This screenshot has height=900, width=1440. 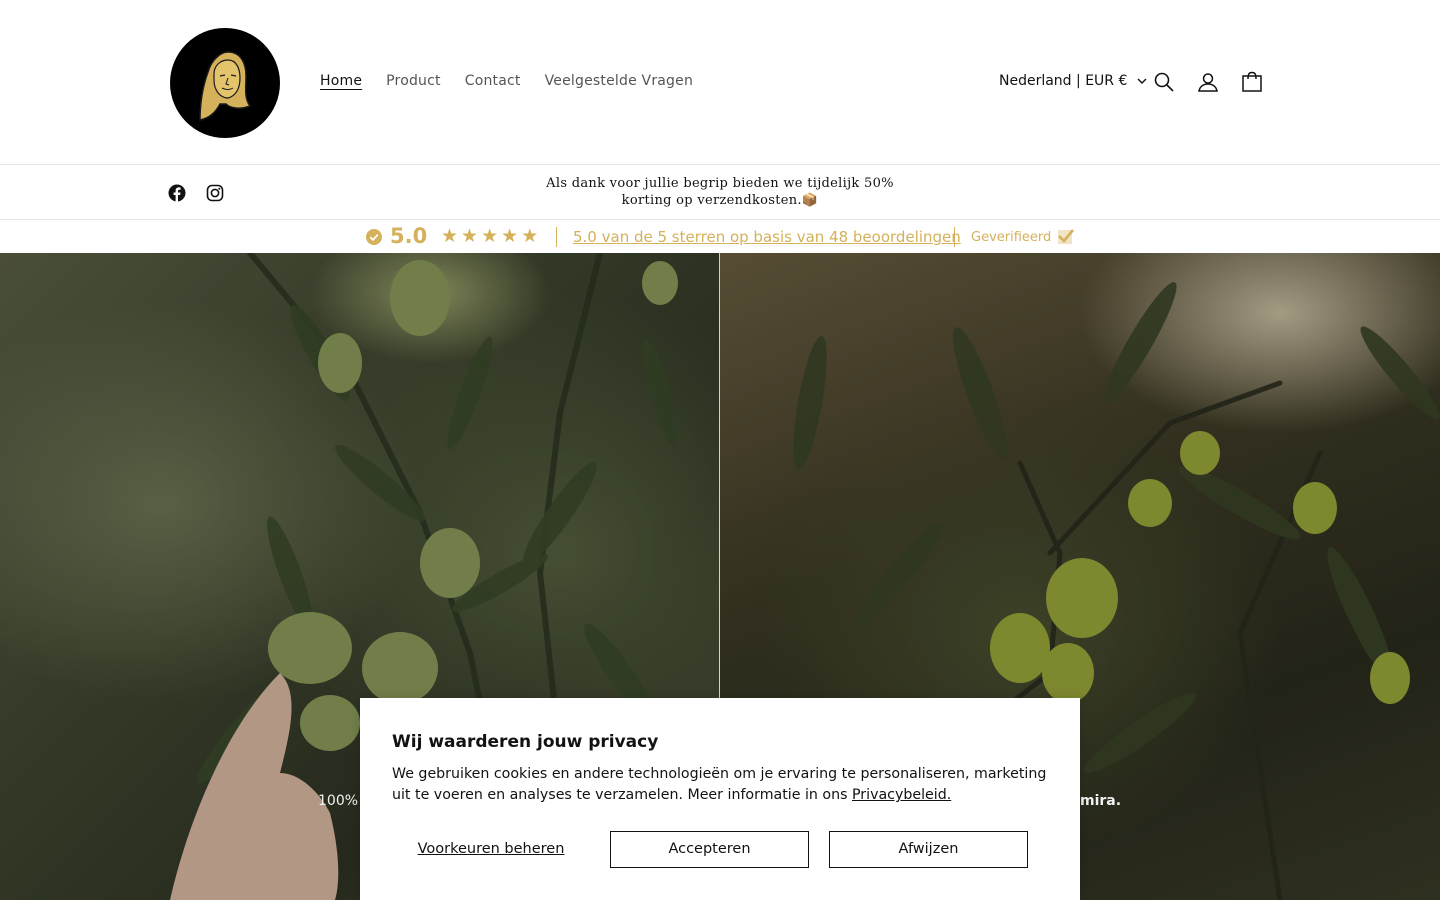 What do you see at coordinates (619, 81) in the screenshot?
I see `nav-faq: Veelgestelde Vragen` at bounding box center [619, 81].